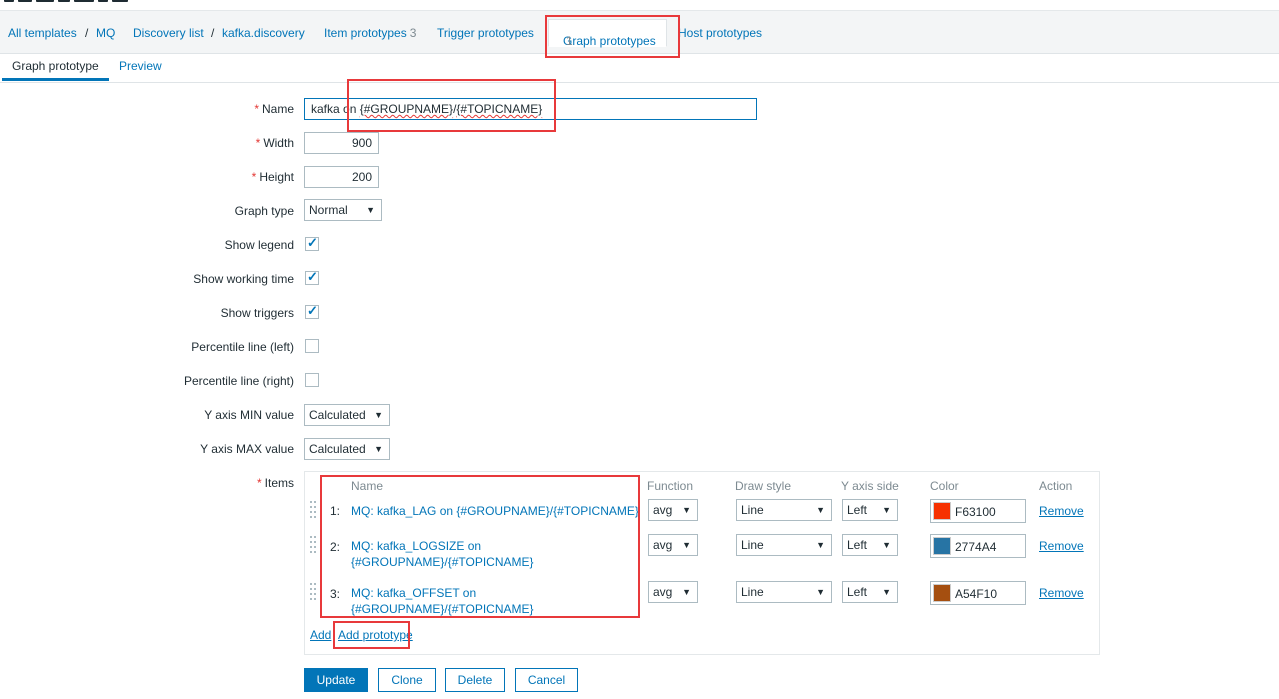 This screenshot has width=1279, height=699. I want to click on breadcrumb-host-prototypes: Host prototypes, so click(720, 33).